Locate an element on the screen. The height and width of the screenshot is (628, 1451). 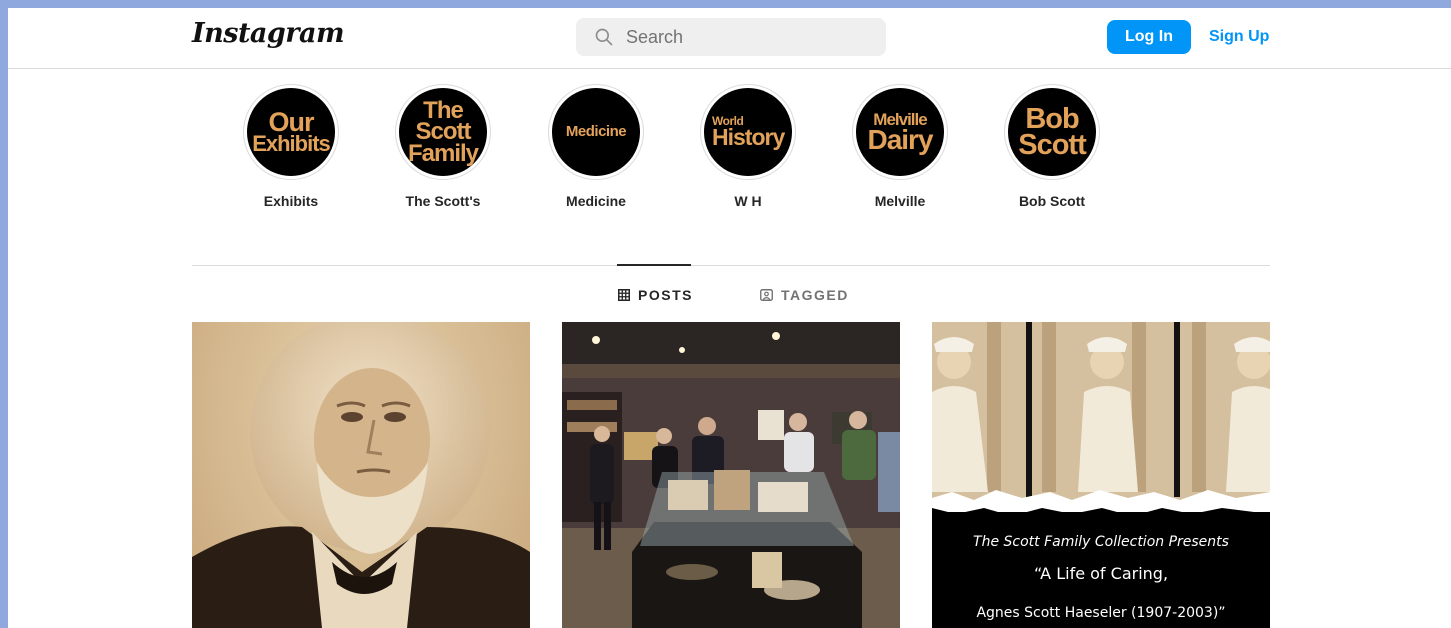
highlight-cover: Bob Scott is located at coordinates (1052, 132).